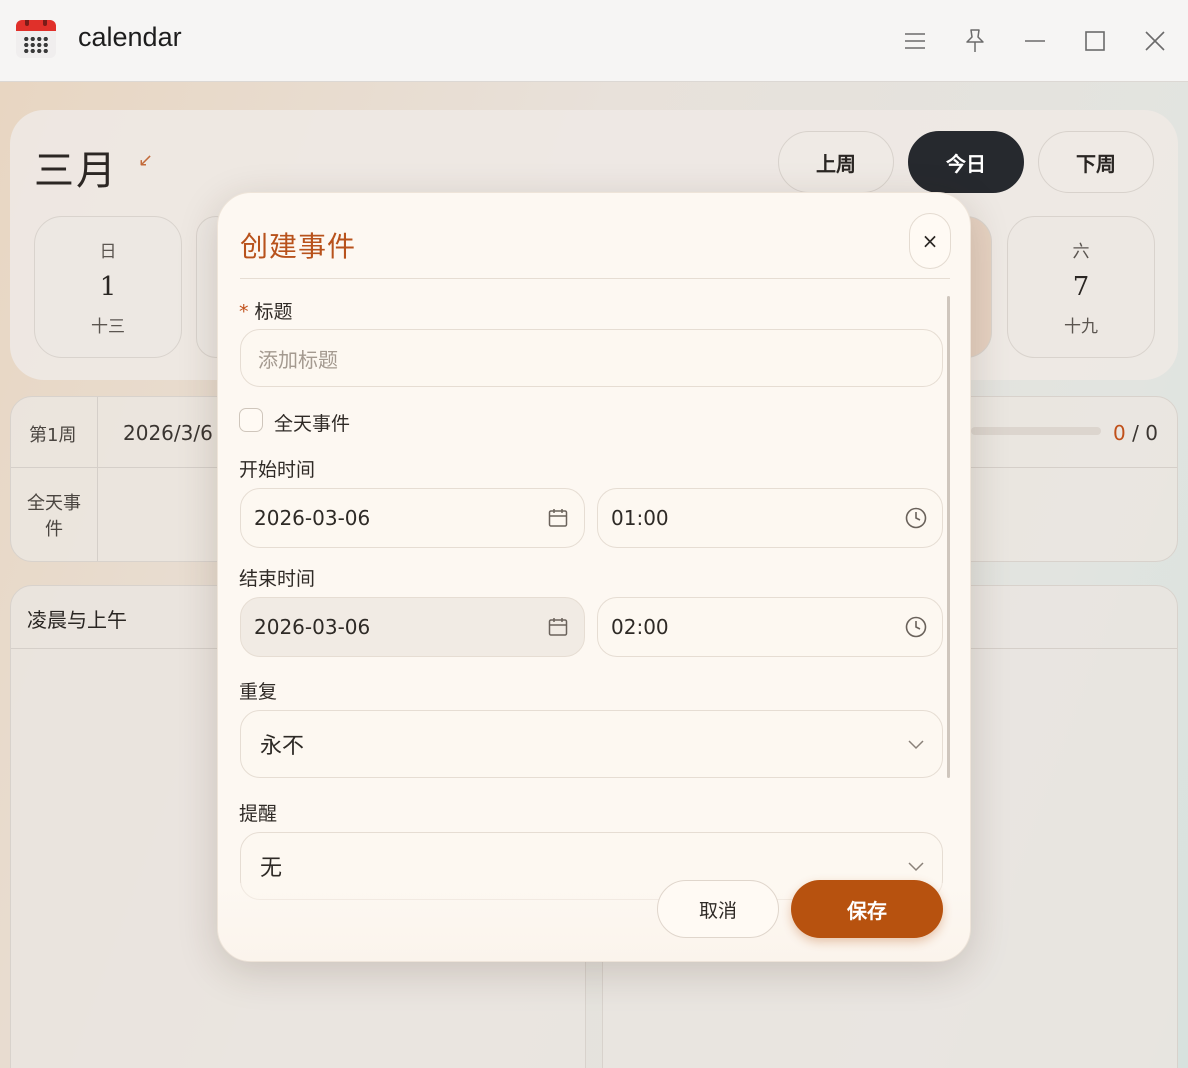 This screenshot has height=1068, width=1188. What do you see at coordinates (1036, 431) in the screenshot?
I see `progress-bar` at bounding box center [1036, 431].